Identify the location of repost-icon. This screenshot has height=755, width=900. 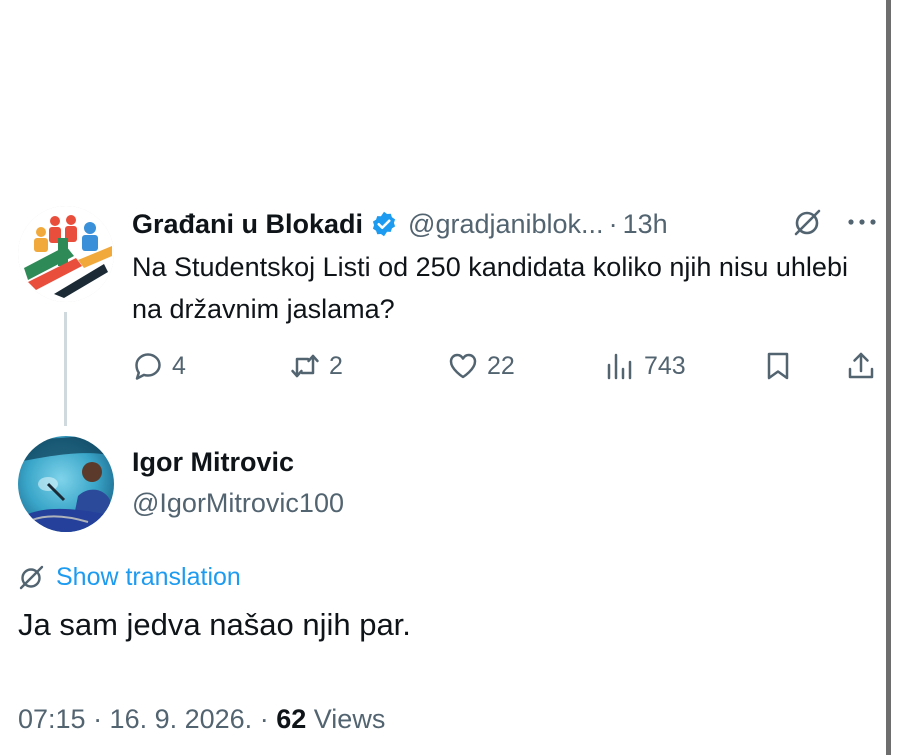
(305, 366).